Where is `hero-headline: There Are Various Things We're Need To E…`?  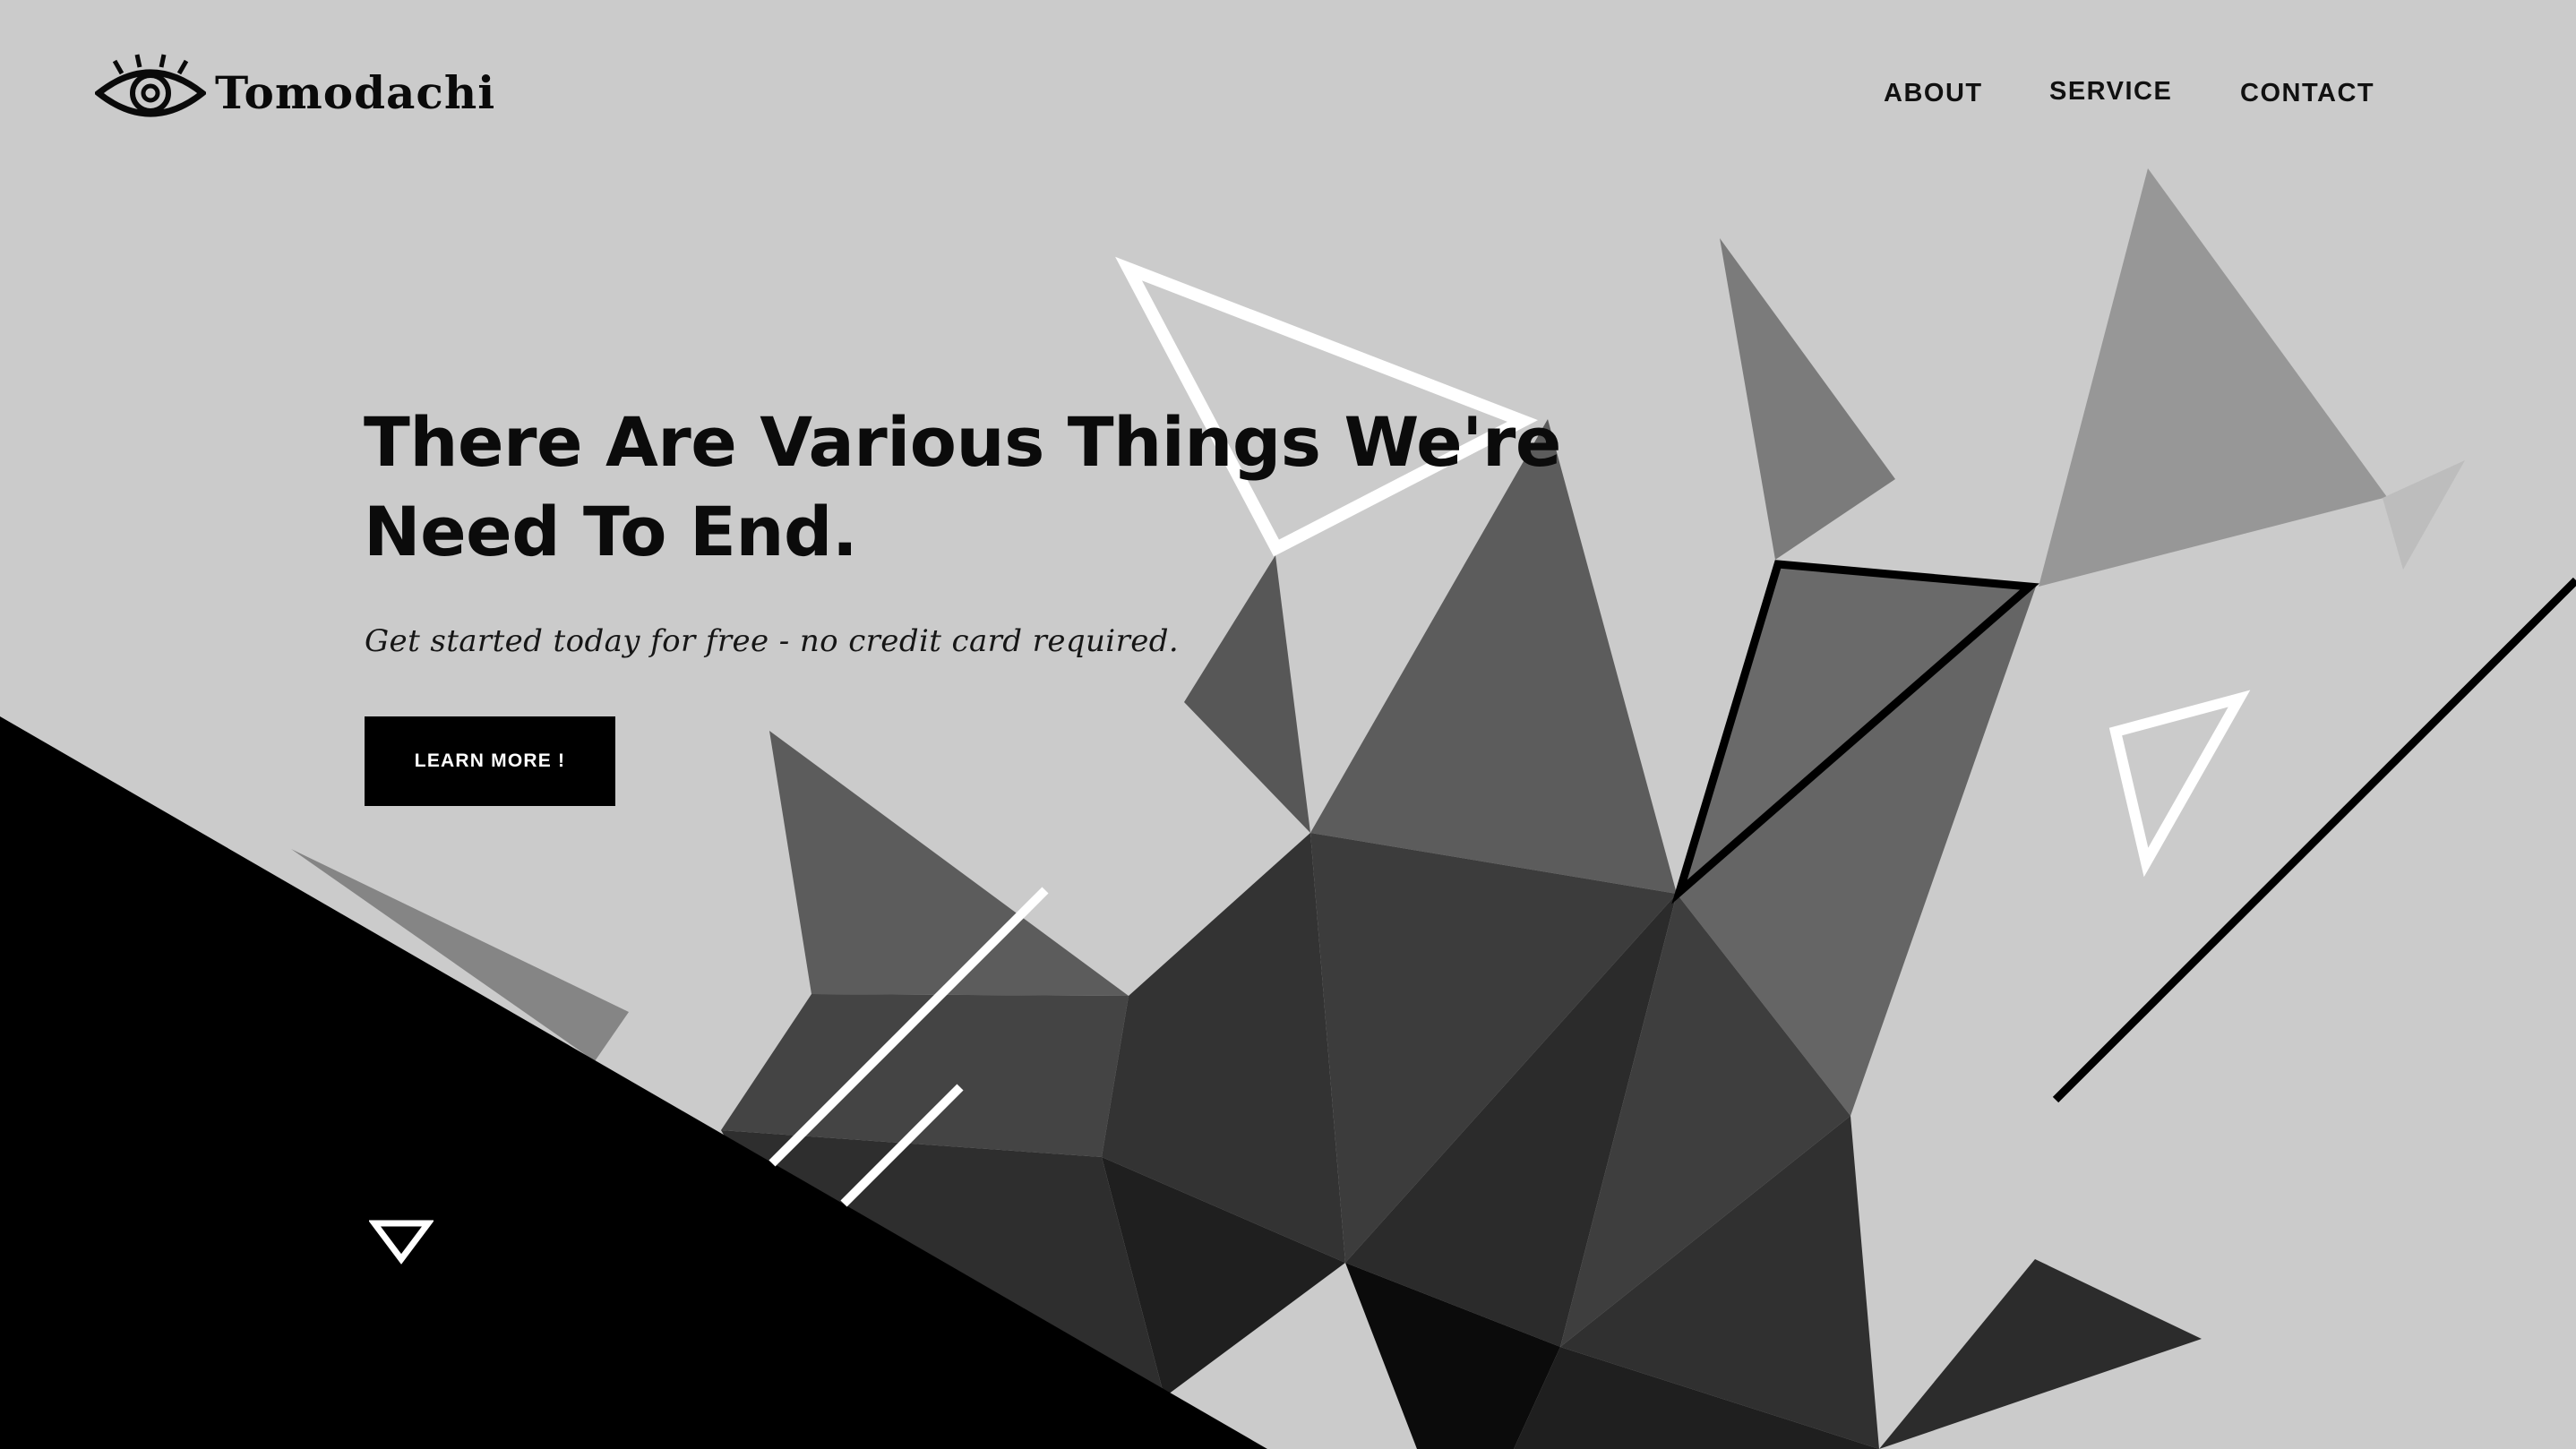 hero-headline: There Are Various Things We're Need To E… is located at coordinates (991, 487).